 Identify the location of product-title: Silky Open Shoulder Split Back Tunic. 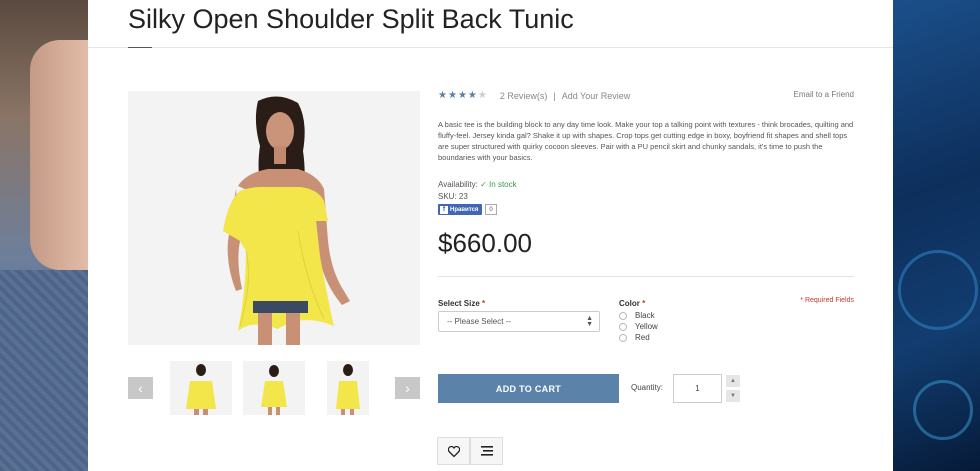
(351, 19).